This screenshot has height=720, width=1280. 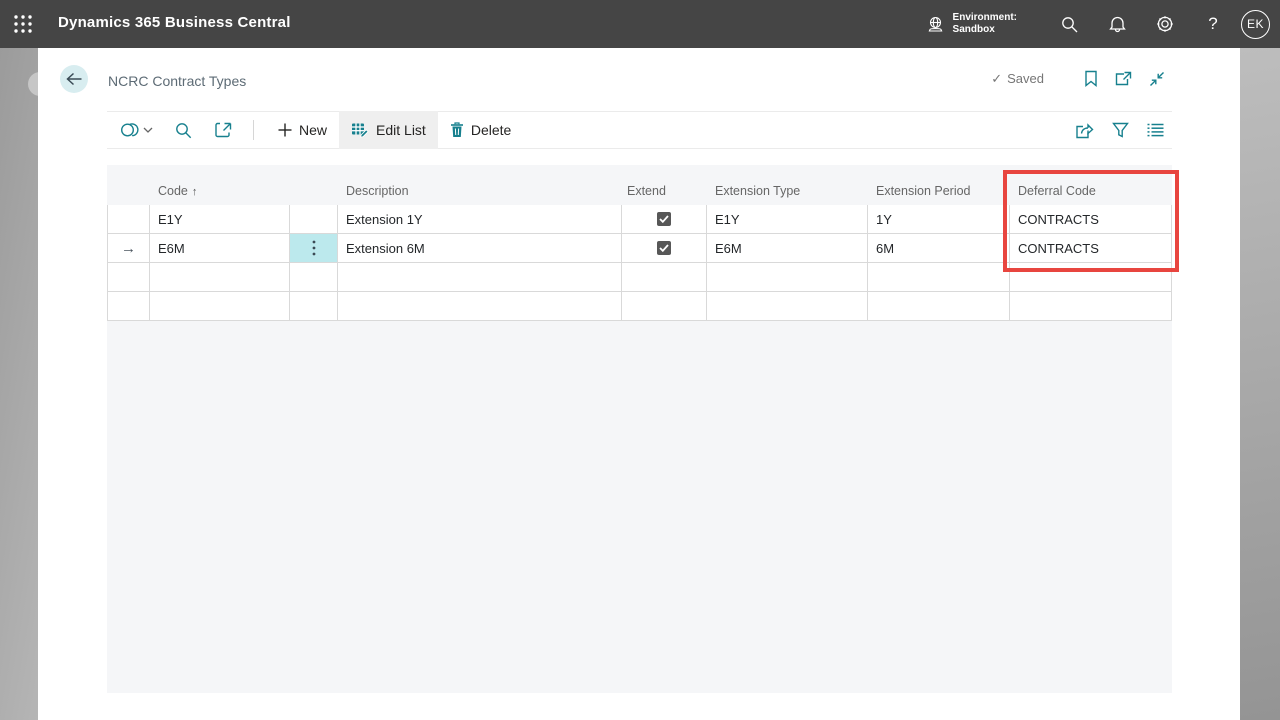 I want to click on app-launcher-icon, so click(x=23, y=24).